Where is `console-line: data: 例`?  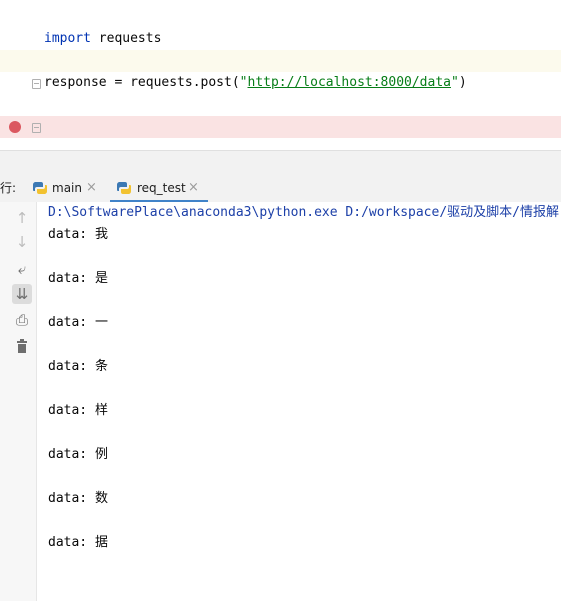 console-line: data: 例 is located at coordinates (78, 454).